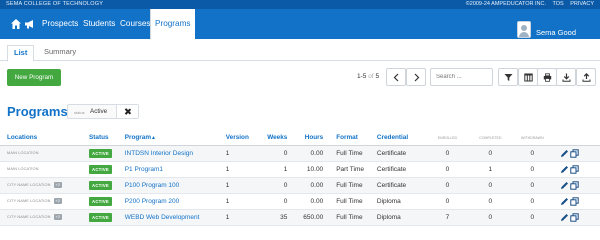 Image resolution: width=600 pixels, height=240 pixels. Describe the element at coordinates (41, 138) in the screenshot. I see `col-locations: Locations` at that location.